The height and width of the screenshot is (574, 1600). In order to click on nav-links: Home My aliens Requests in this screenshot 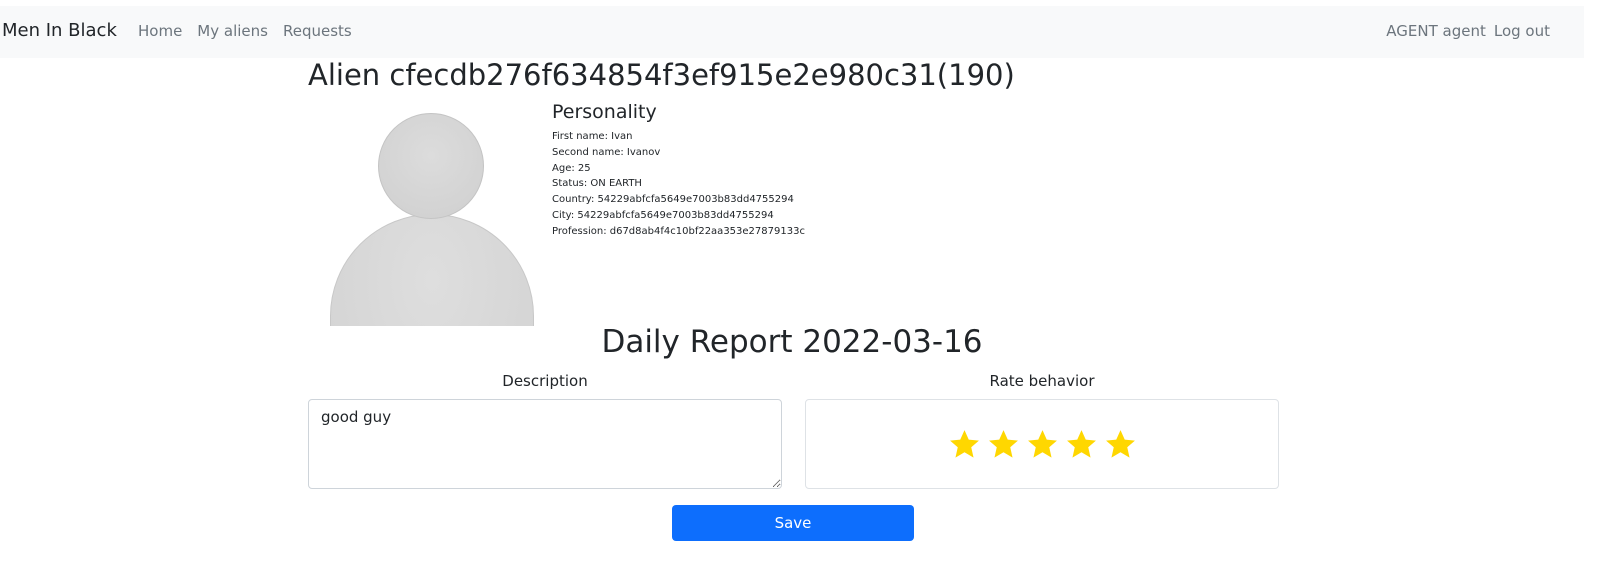, I will do `click(245, 31)`.